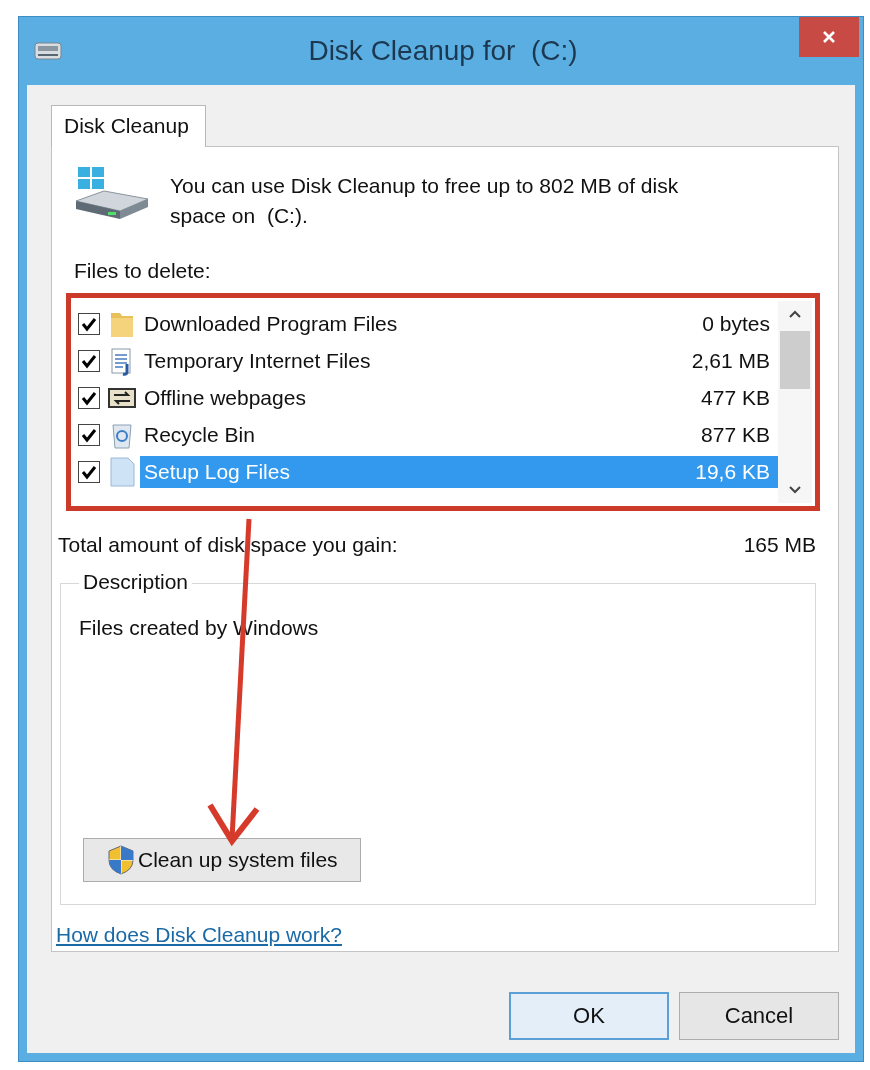  I want to click on total-label: Total amount of disk space you gain:, so click(228, 545).